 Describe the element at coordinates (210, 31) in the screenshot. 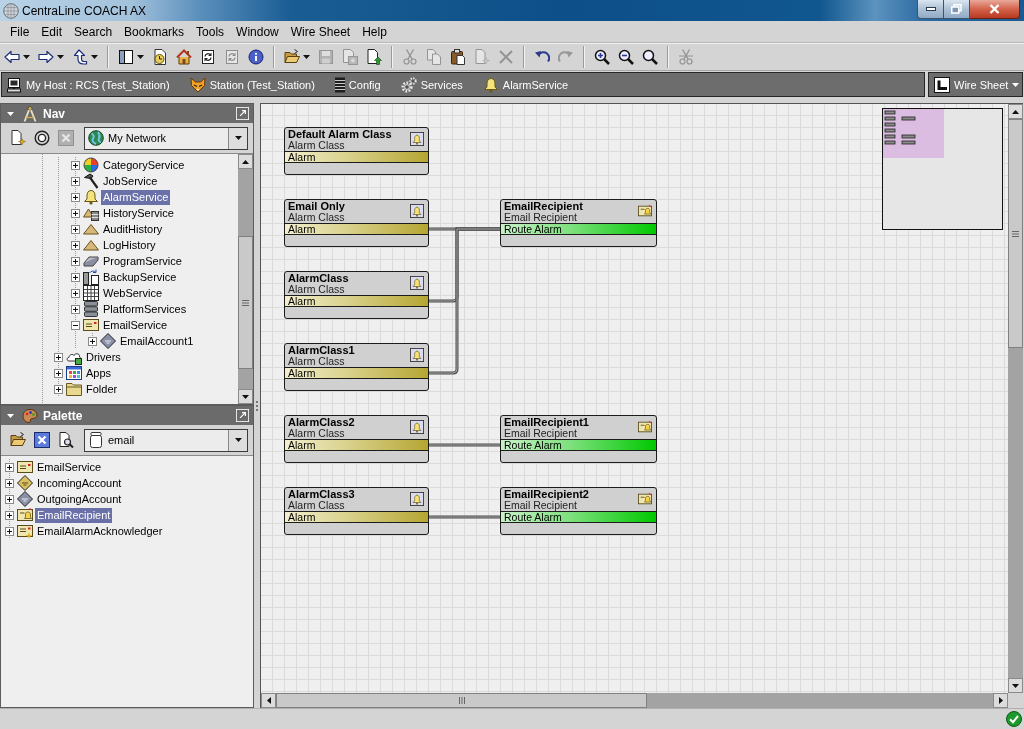

I see `menu-item: Tools` at that location.